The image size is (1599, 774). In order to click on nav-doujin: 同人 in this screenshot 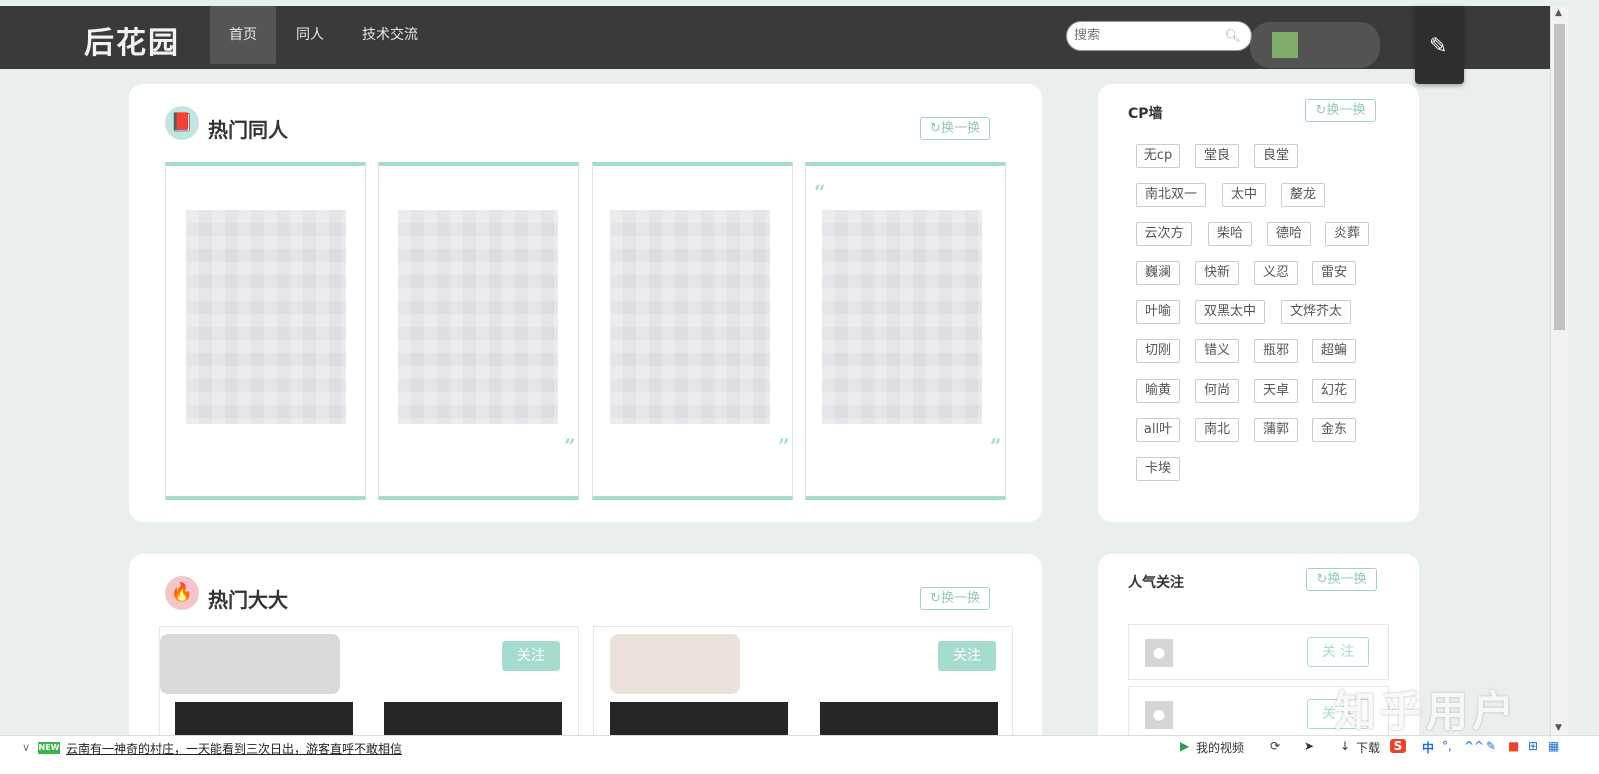, I will do `click(310, 35)`.